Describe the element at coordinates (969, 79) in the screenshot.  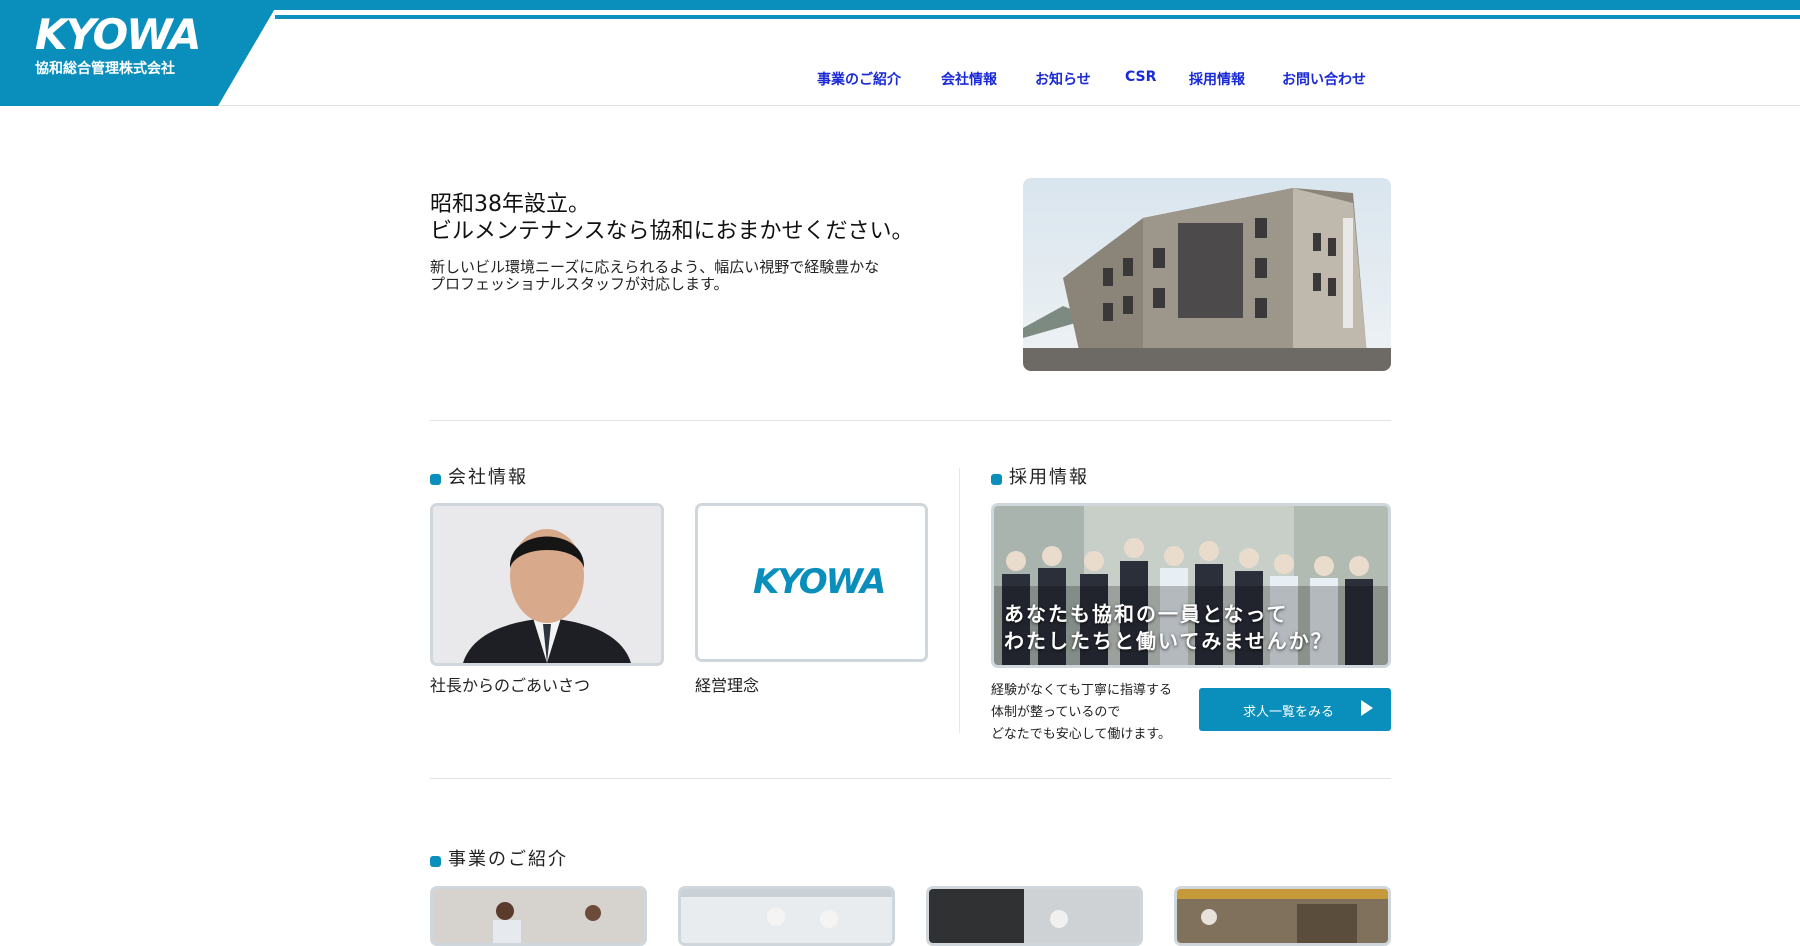
I see `nav-company: 会社情報` at that location.